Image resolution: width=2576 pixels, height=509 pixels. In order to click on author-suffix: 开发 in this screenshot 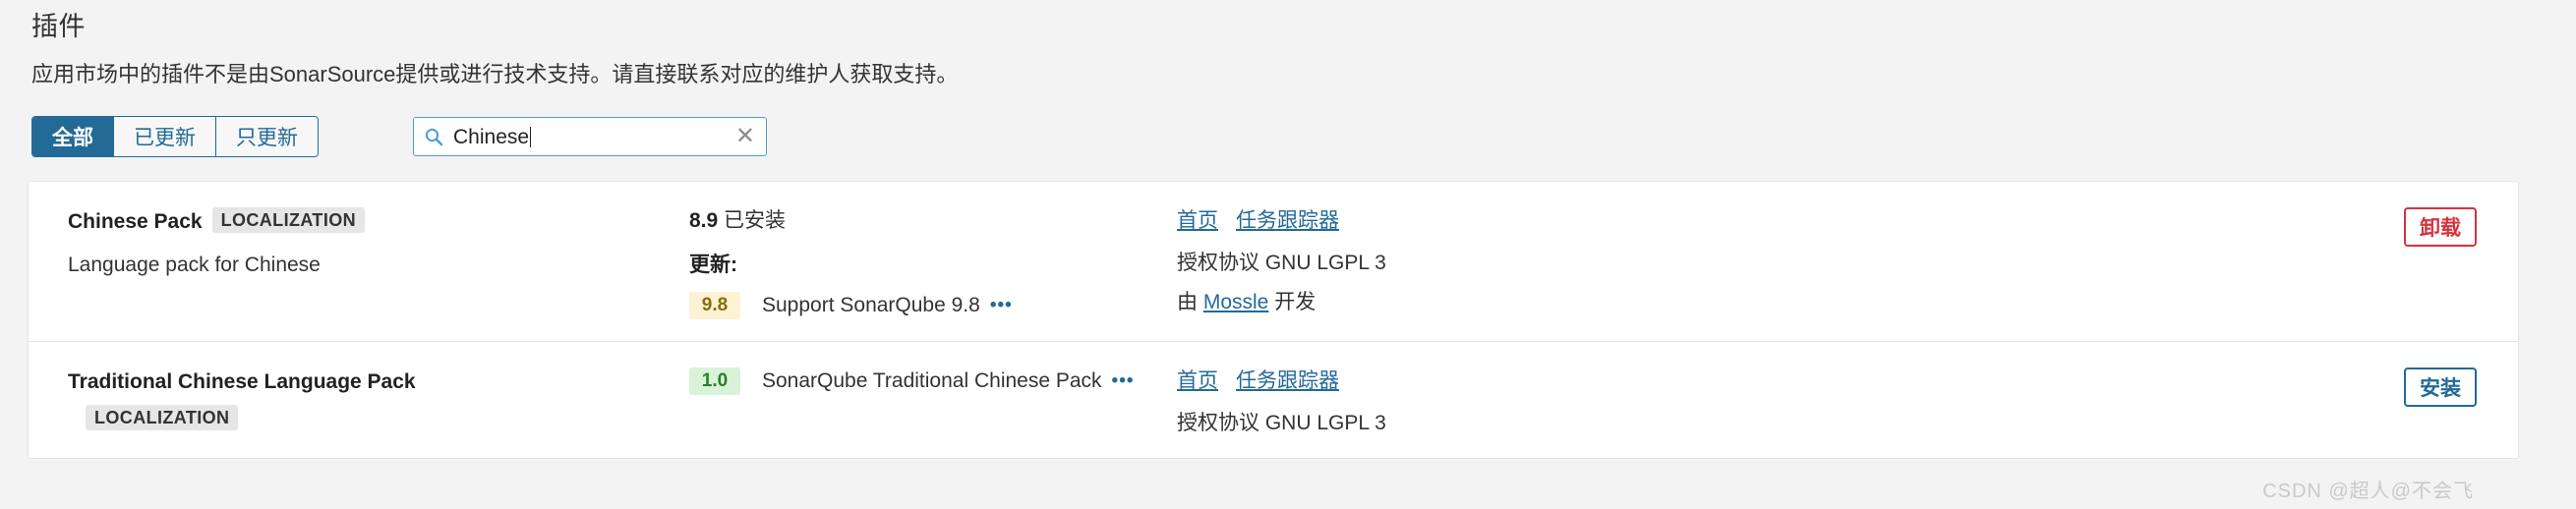, I will do `click(1295, 302)`.